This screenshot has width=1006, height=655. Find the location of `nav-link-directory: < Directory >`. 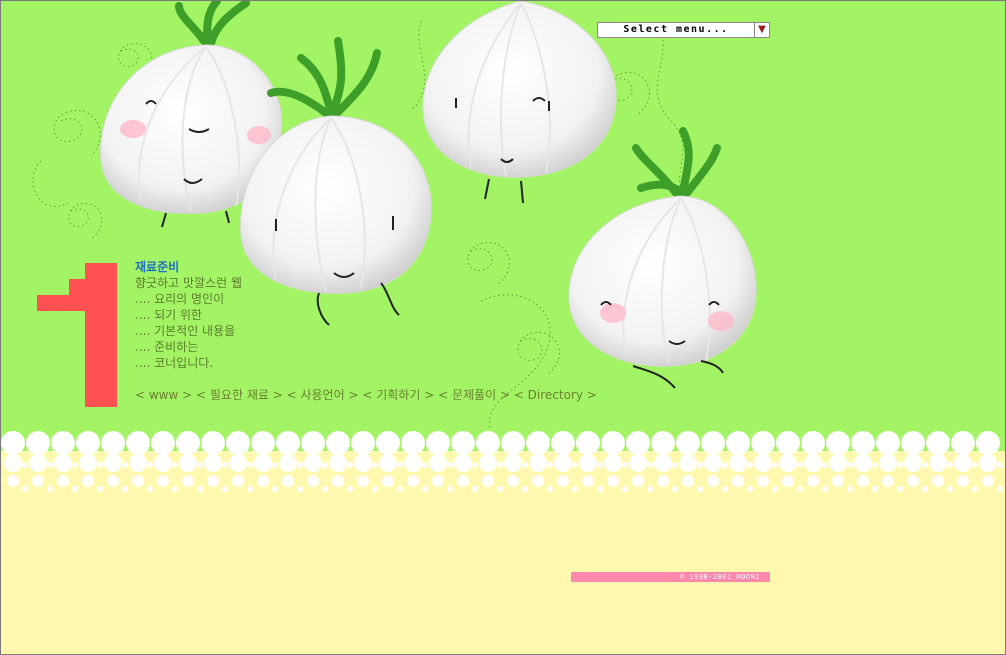

nav-link-directory: < Directory > is located at coordinates (555, 395).